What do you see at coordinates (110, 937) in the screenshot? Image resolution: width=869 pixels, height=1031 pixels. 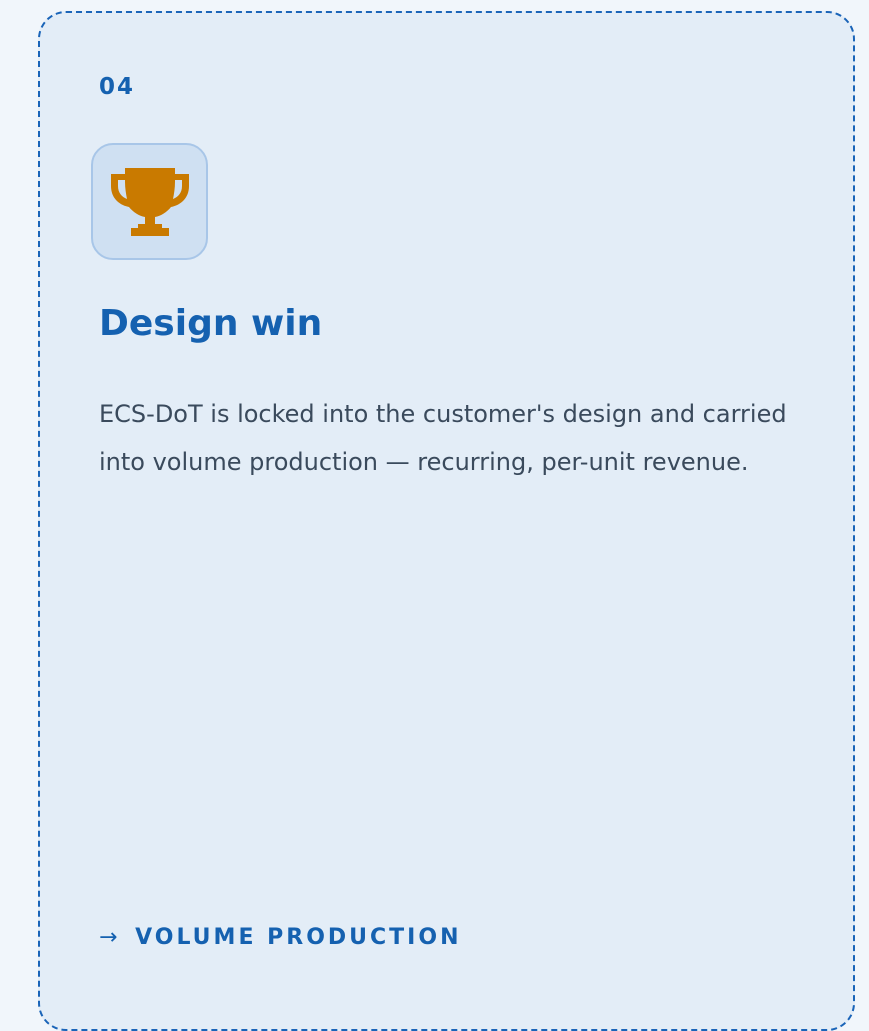 I see `arrow-right-icon: →` at bounding box center [110, 937].